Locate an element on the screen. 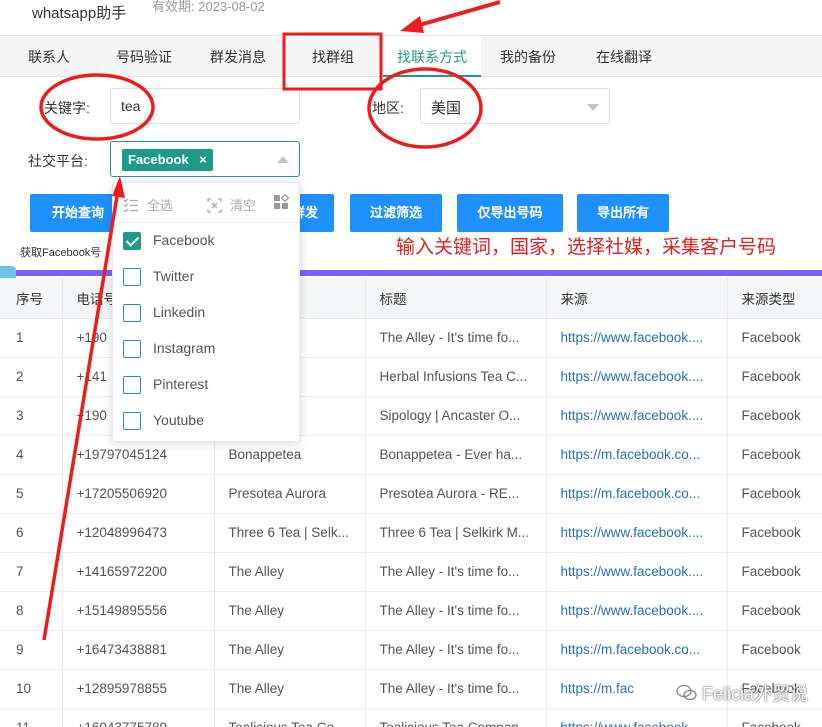 This screenshot has width=822, height=727. validity-date: 有效期: 2023-08-02 is located at coordinates (208, 7).